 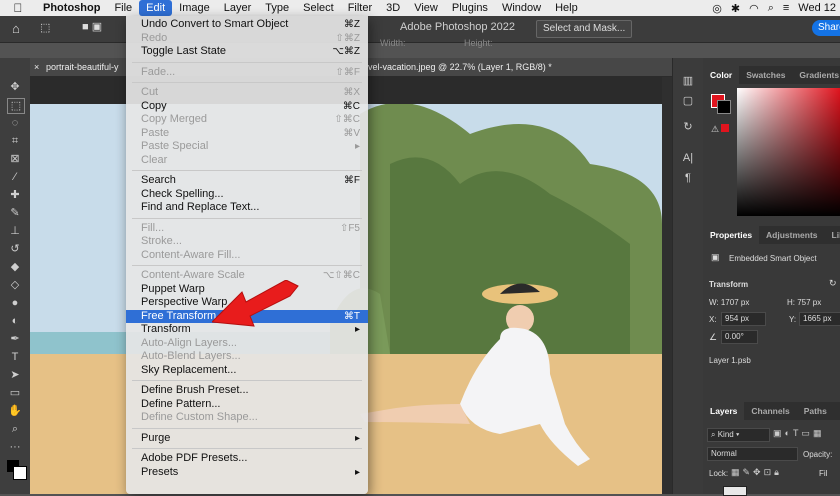 What do you see at coordinates (754, 8) in the screenshot?
I see `wifi-icon: ◠` at bounding box center [754, 8].